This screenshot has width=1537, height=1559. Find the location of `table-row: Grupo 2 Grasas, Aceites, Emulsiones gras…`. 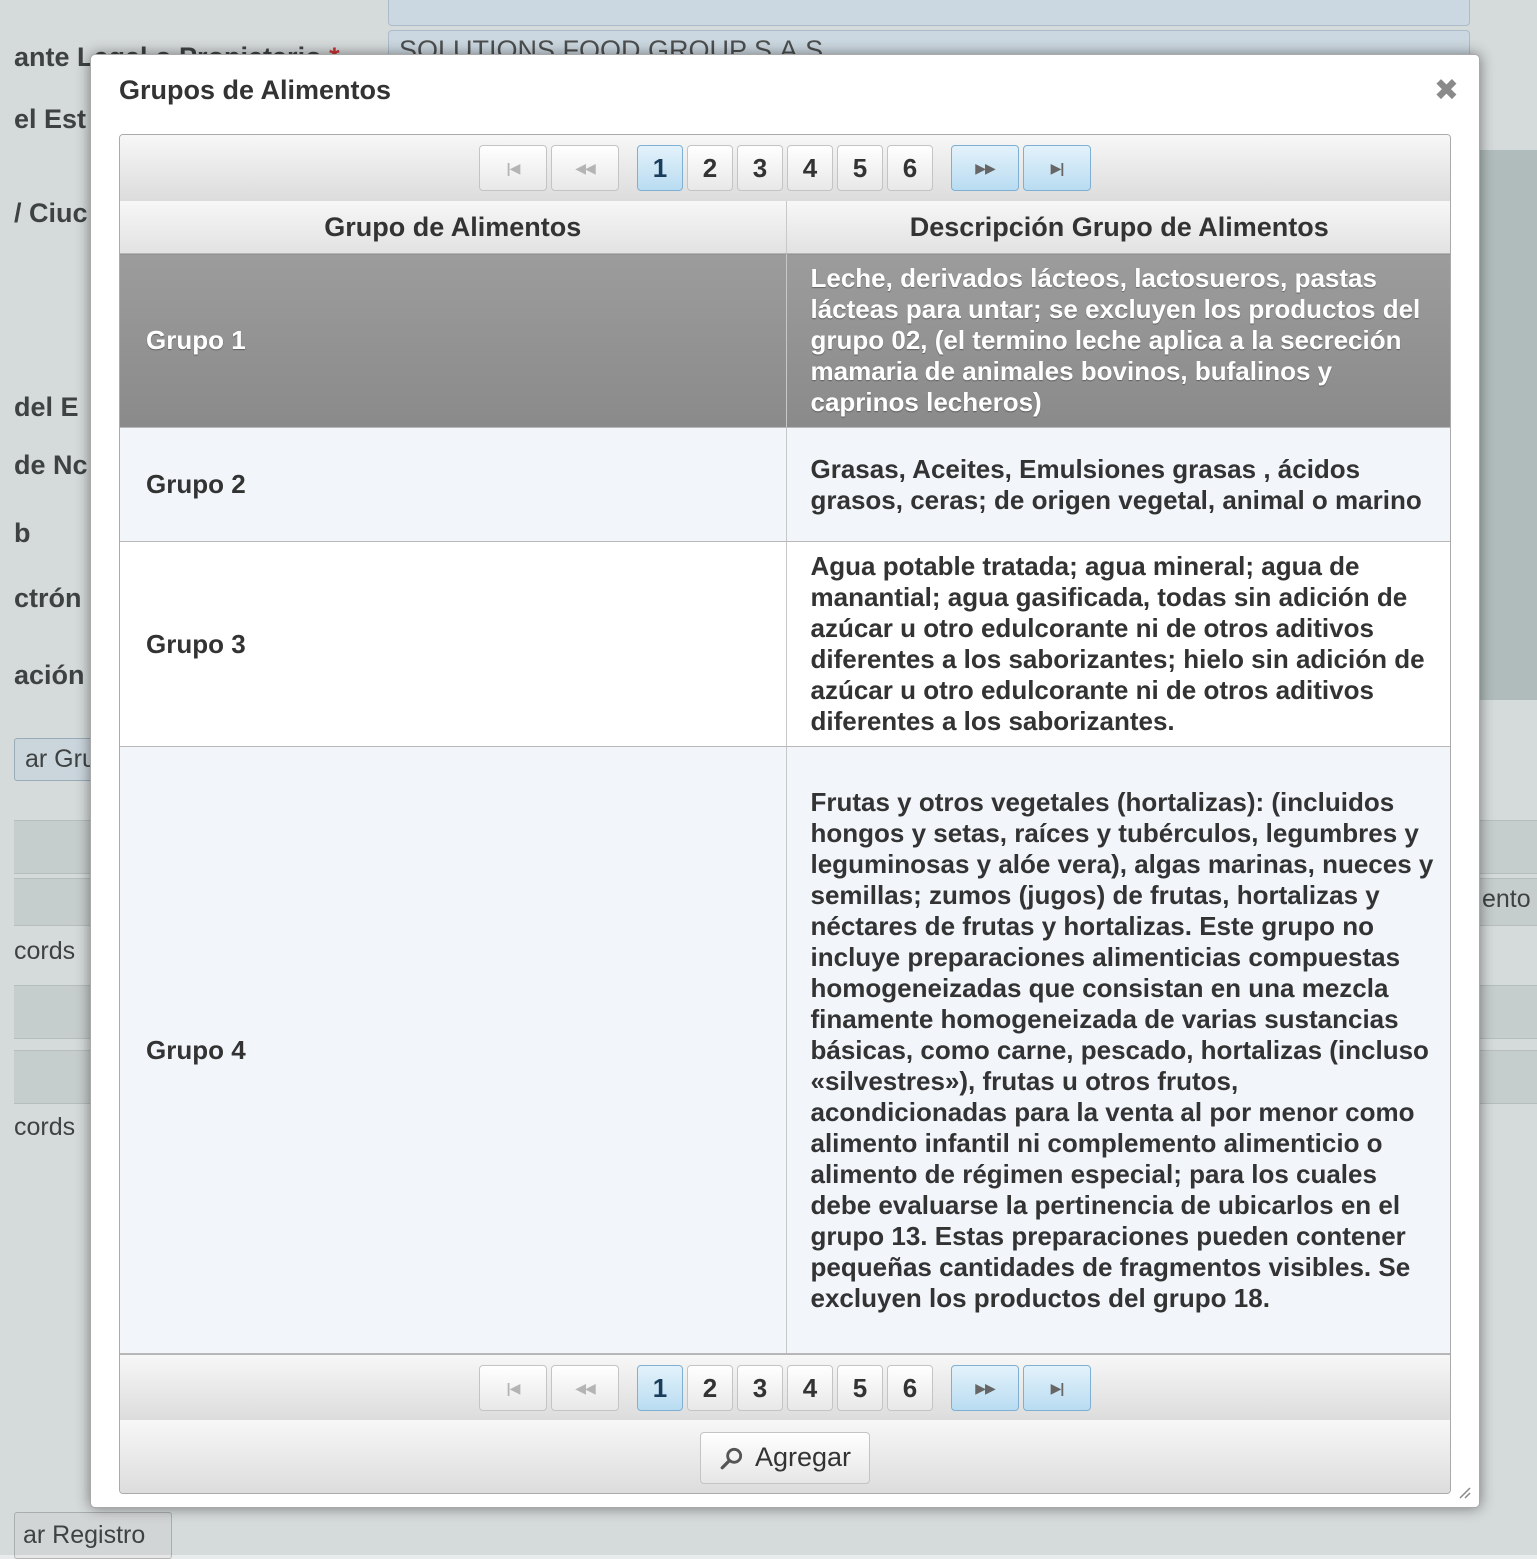

table-row: Grupo 2 Grasas, Aceites, Emulsiones gras… is located at coordinates (785, 484).